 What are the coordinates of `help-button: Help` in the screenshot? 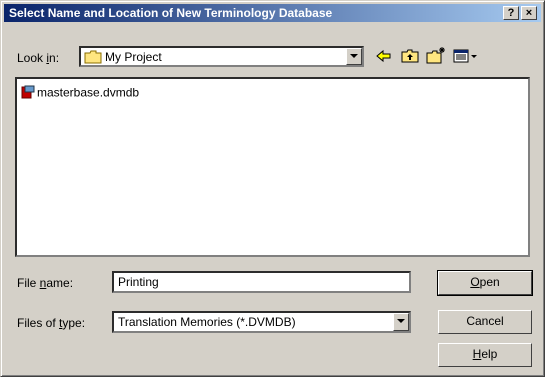 It's located at (485, 355).